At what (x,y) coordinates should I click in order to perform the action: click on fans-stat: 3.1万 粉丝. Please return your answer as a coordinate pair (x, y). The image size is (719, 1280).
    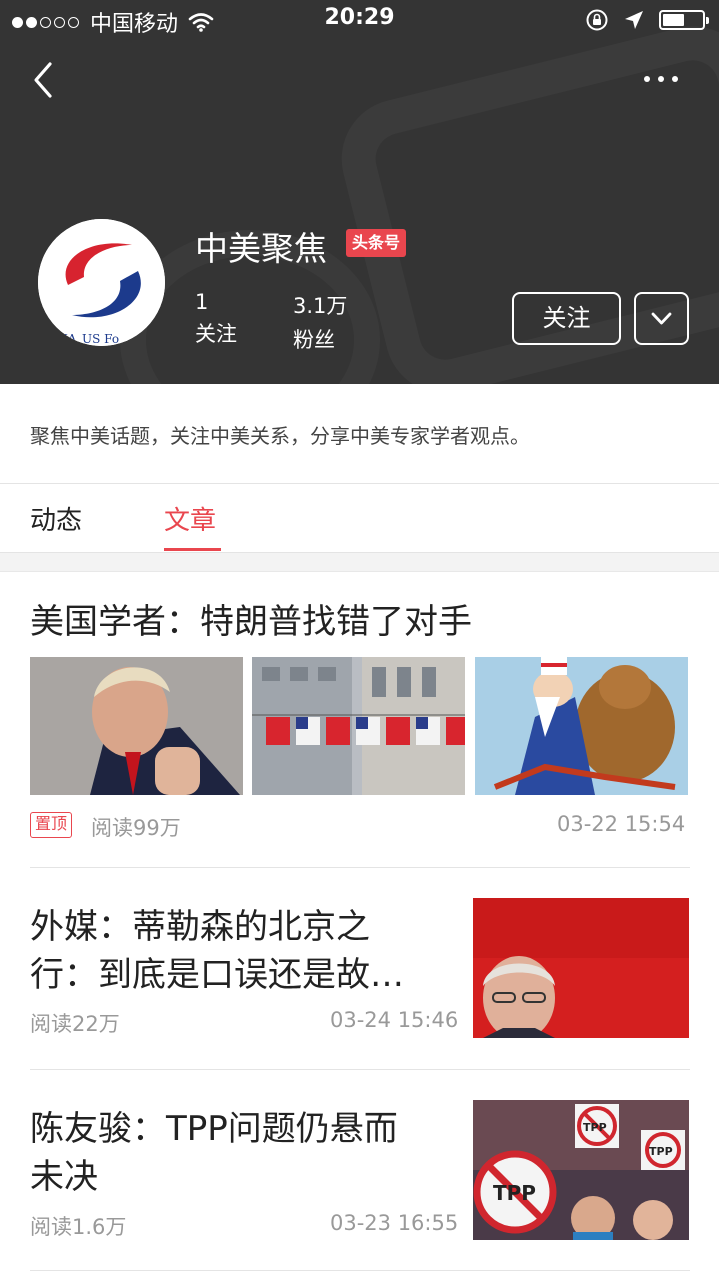
    Looking at the image, I should click on (320, 322).